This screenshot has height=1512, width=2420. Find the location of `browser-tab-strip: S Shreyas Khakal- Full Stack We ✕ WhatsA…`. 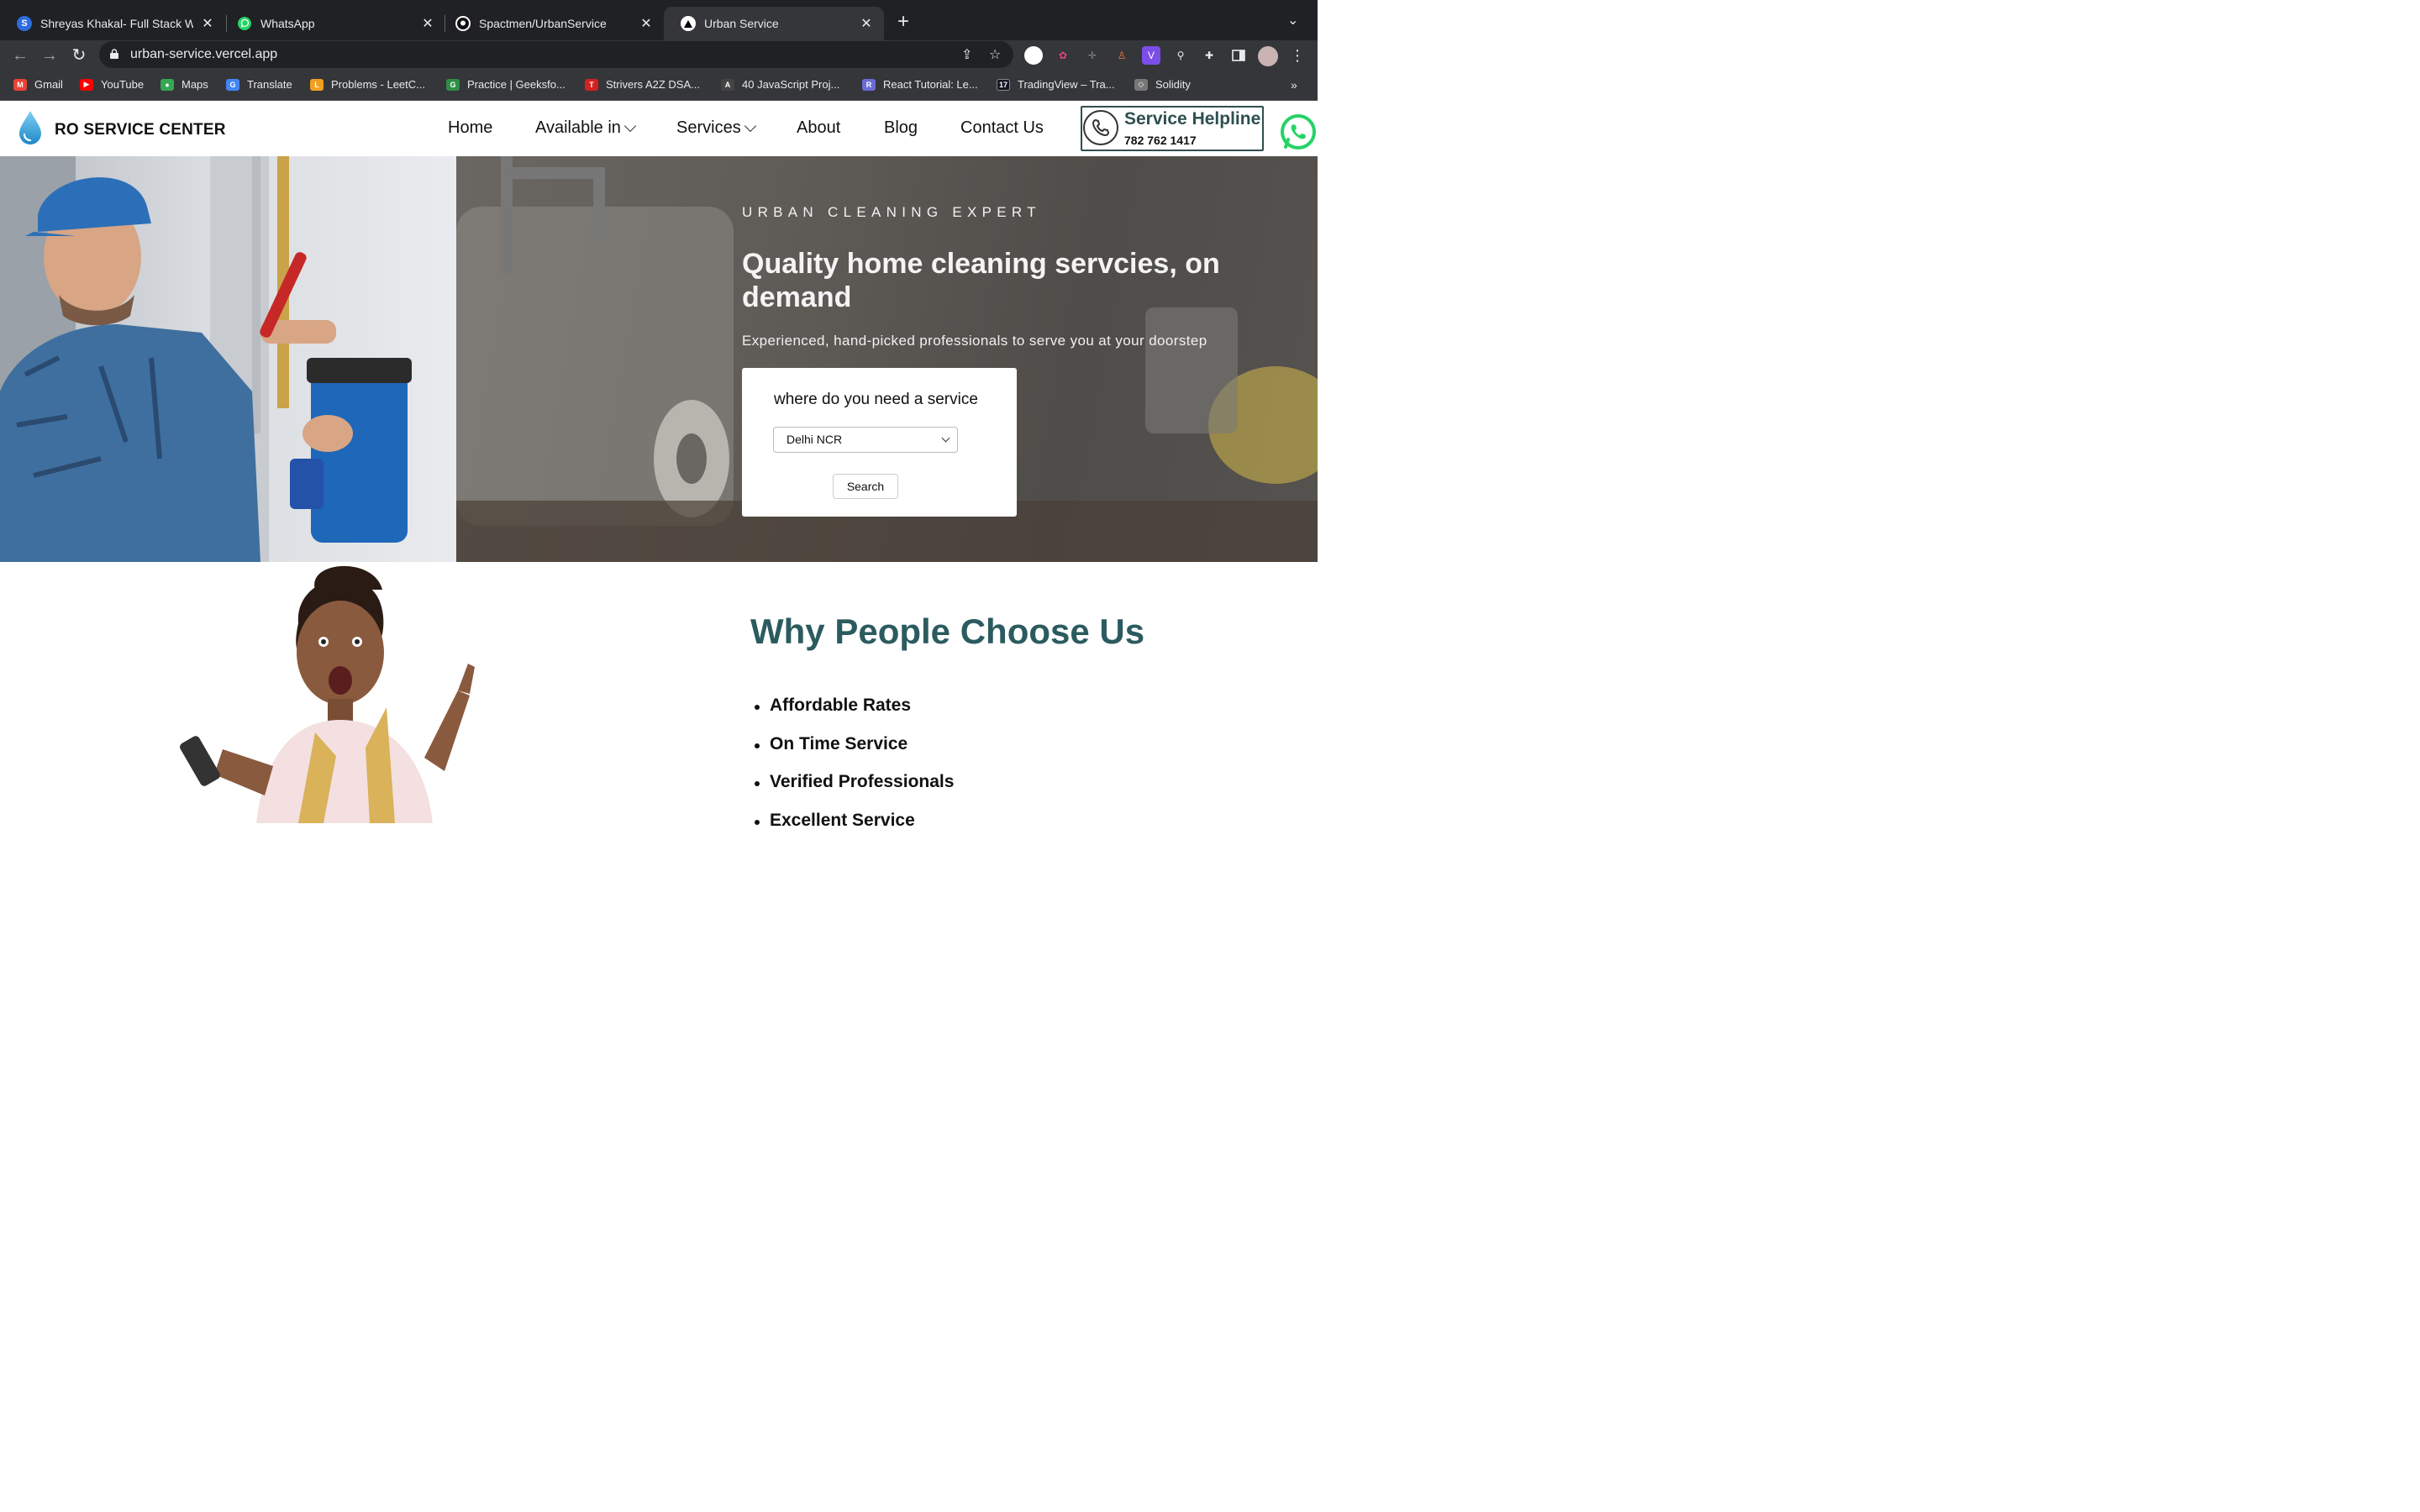

browser-tab-strip: S Shreyas Khakal- Full Stack We ✕ WhatsA… is located at coordinates (659, 20).